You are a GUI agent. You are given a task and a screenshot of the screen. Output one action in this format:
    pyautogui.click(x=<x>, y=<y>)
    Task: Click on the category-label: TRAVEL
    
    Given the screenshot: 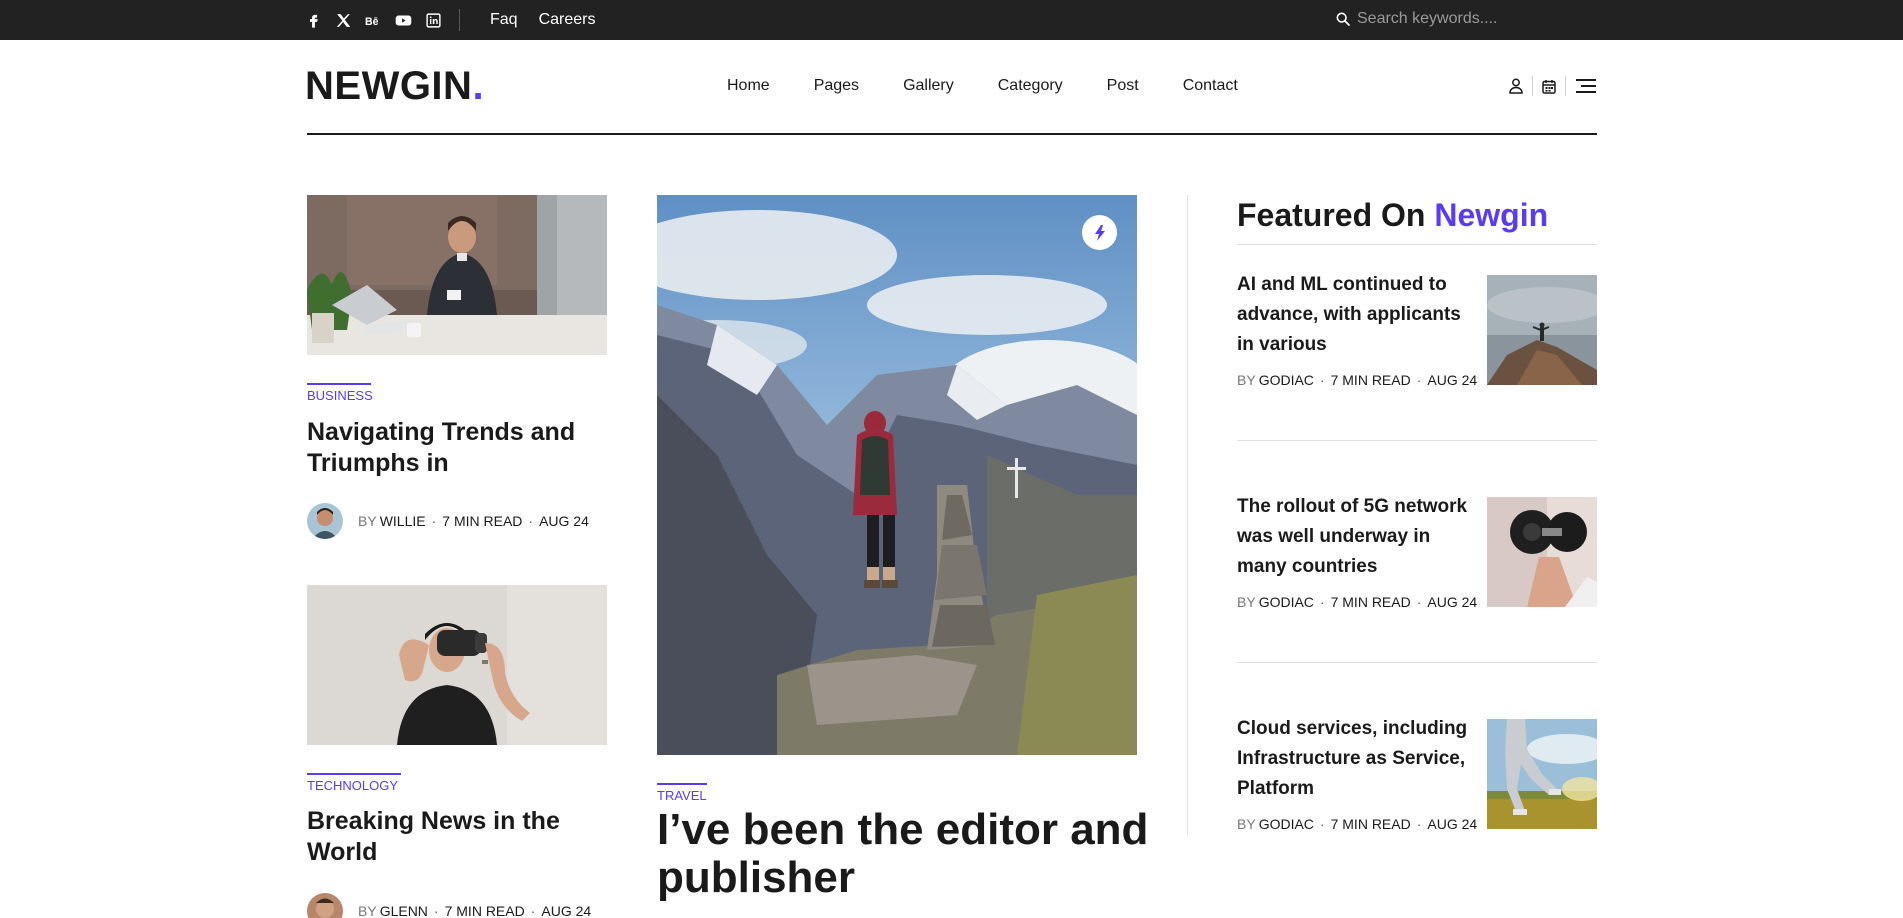 What is the action you would take?
    pyautogui.click(x=682, y=795)
    